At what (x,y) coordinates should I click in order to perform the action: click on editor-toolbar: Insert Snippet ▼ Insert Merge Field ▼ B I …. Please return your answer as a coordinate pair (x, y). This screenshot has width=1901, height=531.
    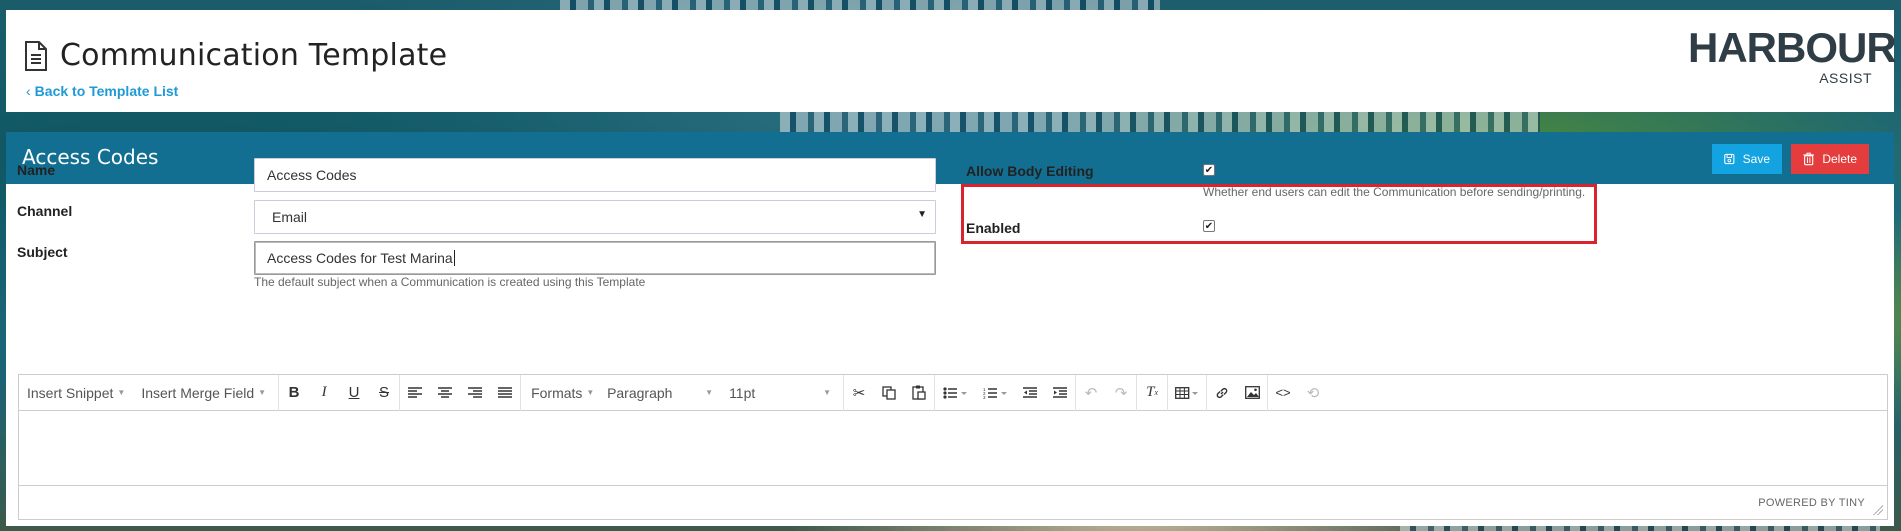
    Looking at the image, I should click on (953, 392).